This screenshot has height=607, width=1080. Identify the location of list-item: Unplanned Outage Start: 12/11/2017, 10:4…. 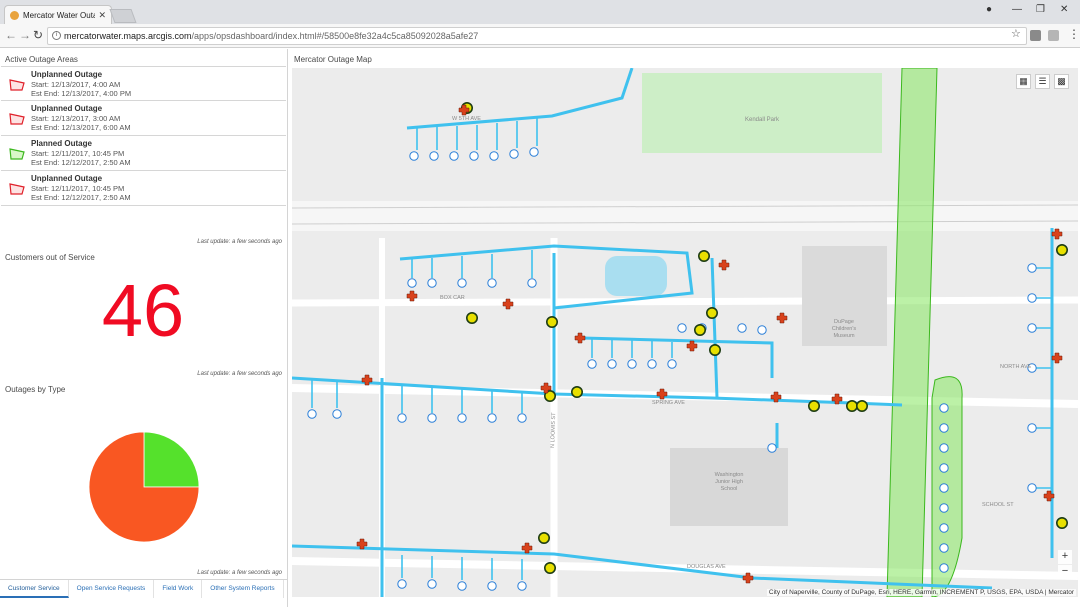
(143, 188).